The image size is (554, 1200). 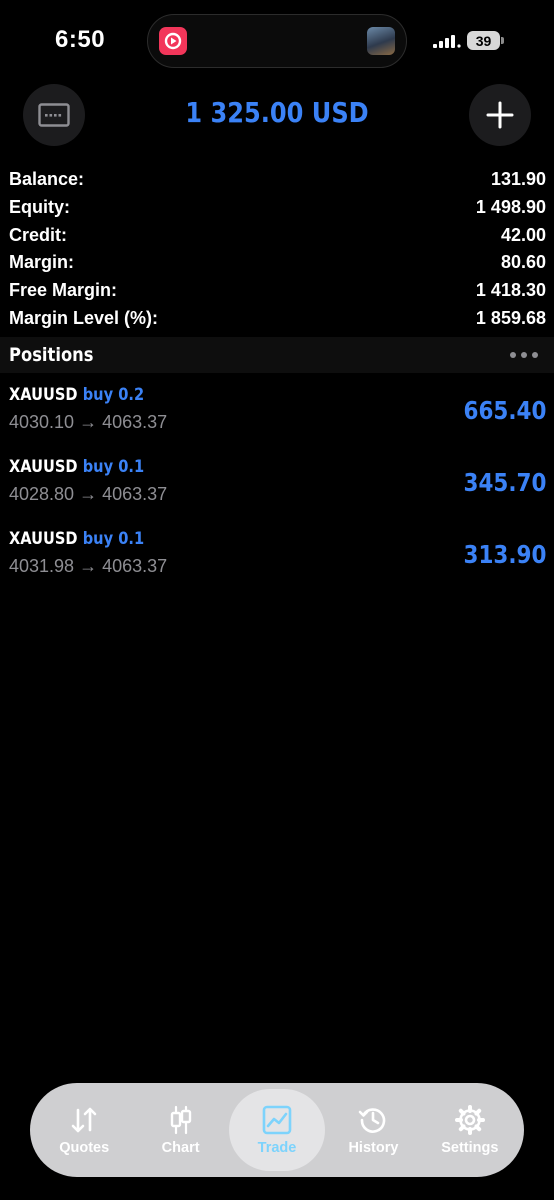 I want to click on gear-icon, so click(x=469, y=1120).